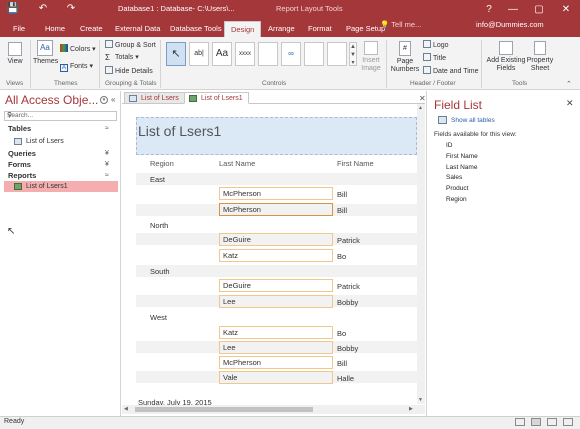 The width and height of the screenshot is (580, 429). What do you see at coordinates (570, 103) in the screenshot?
I see `close-pane-icon: ✕` at bounding box center [570, 103].